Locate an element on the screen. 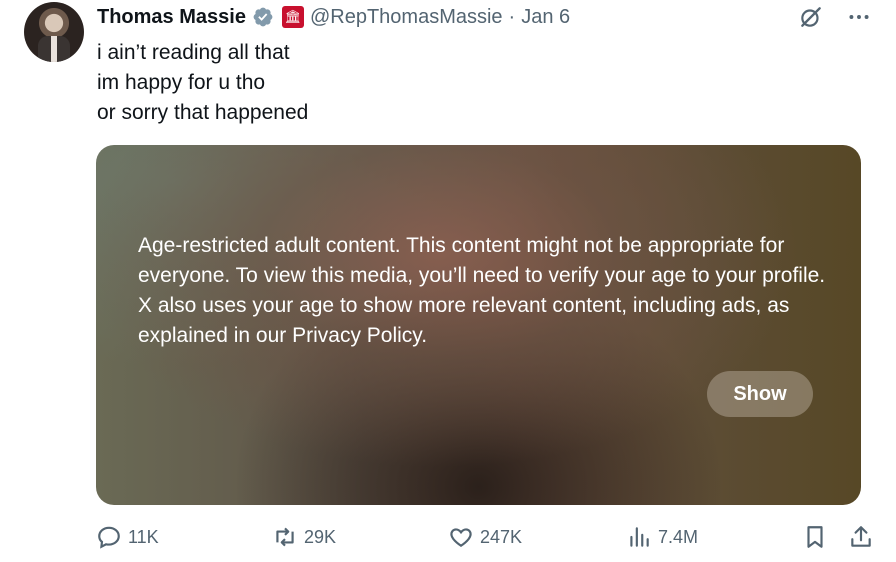 This screenshot has height=562, width=896. verified-badge-icon is located at coordinates (263, 17).